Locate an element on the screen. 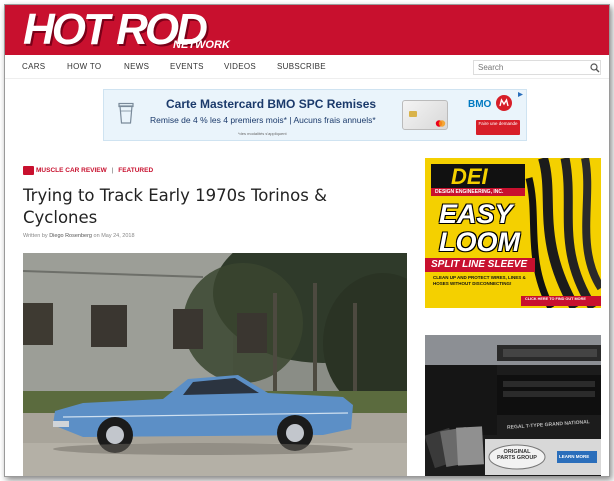 This screenshot has width=614, height=481. article-categories: MUSCLE CAR REVIEW | FEATURED is located at coordinates (94, 170).